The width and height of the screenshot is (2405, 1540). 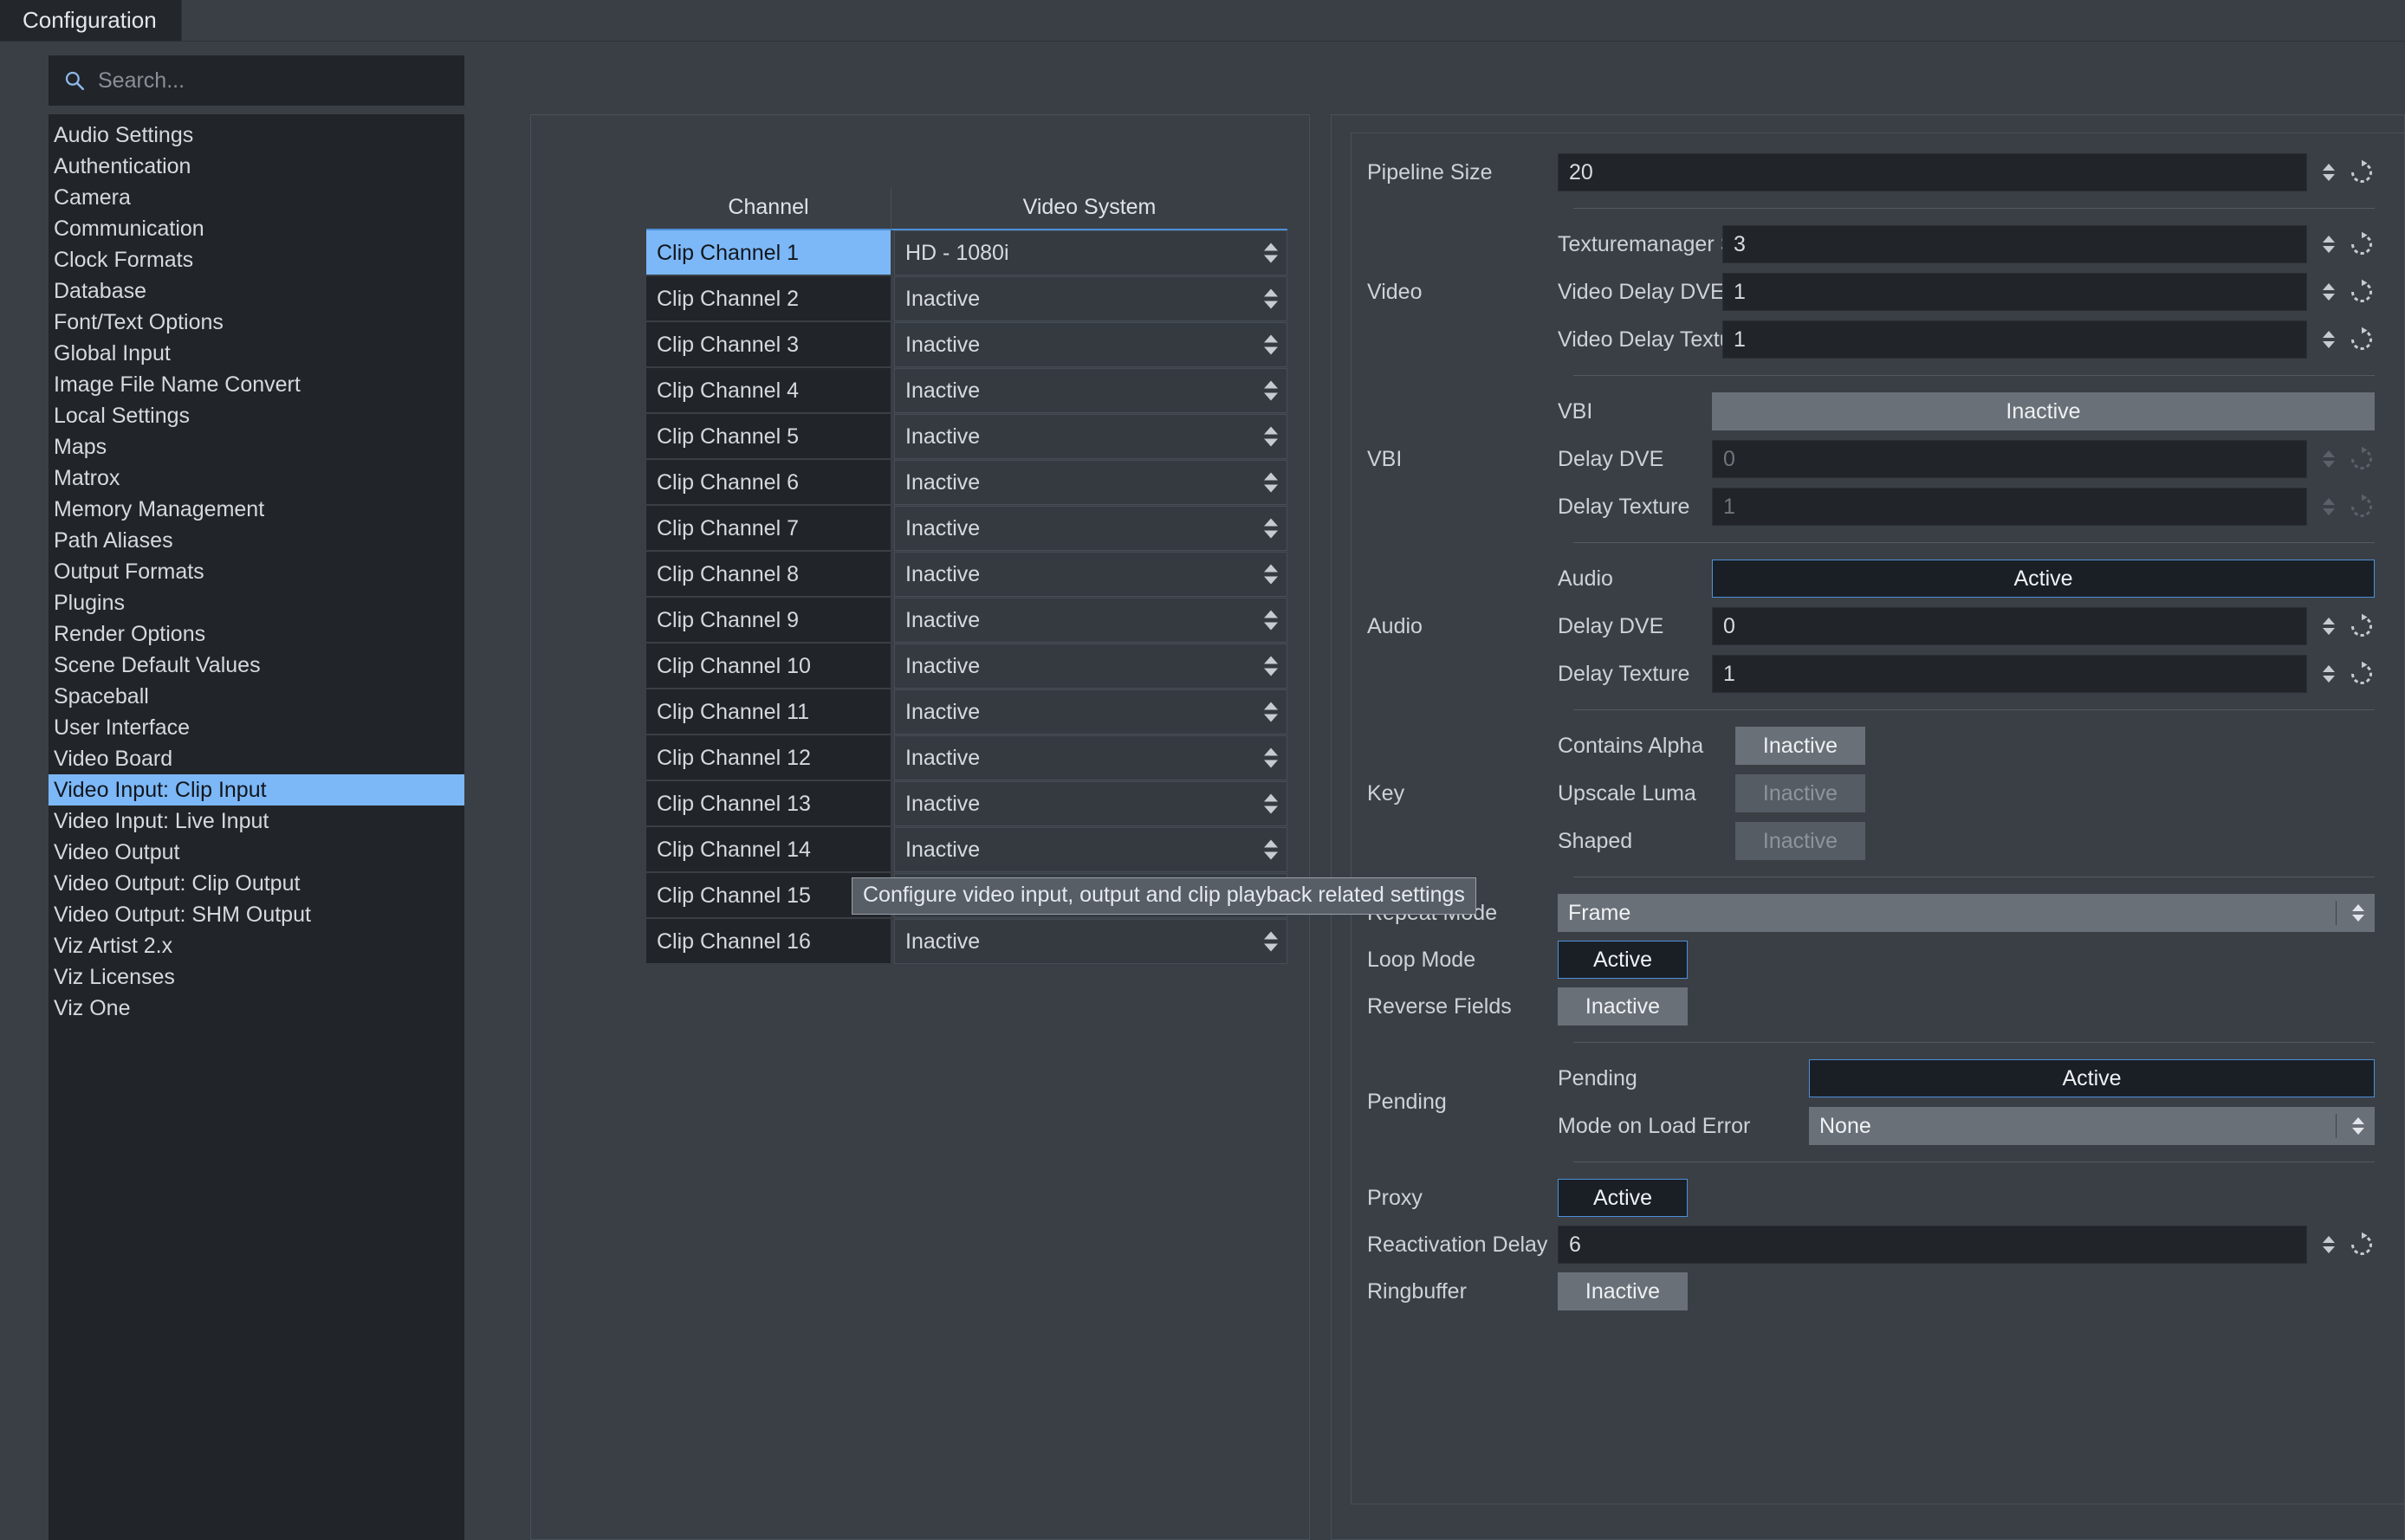 I want to click on channel-name-cell: Clip Channel 12, so click(x=768, y=758).